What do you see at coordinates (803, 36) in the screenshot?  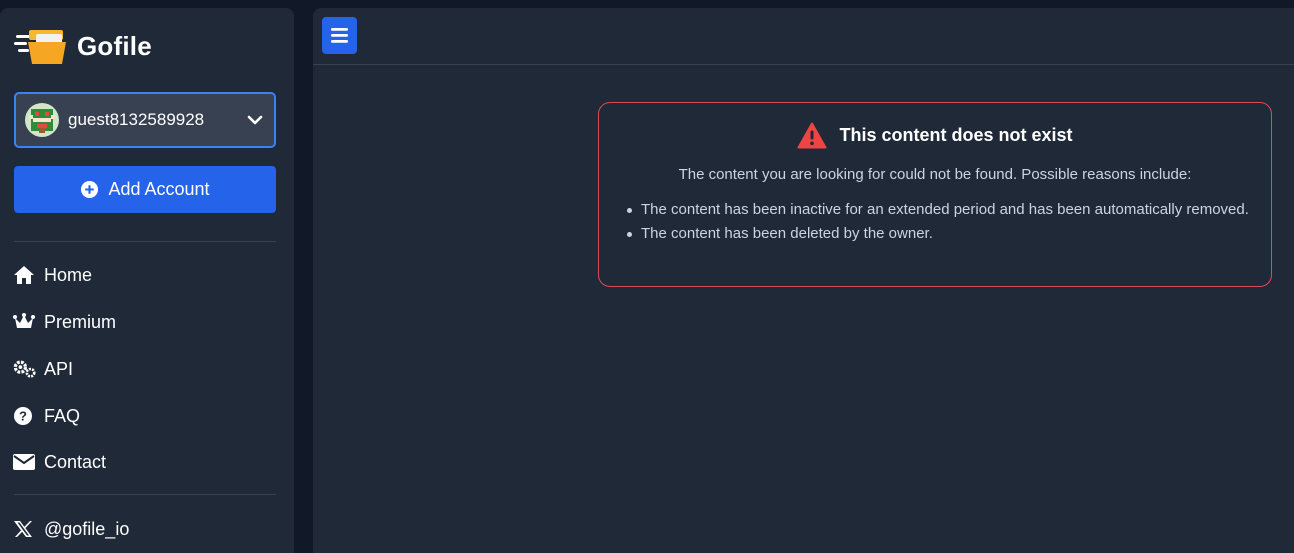 I see `topbar` at bounding box center [803, 36].